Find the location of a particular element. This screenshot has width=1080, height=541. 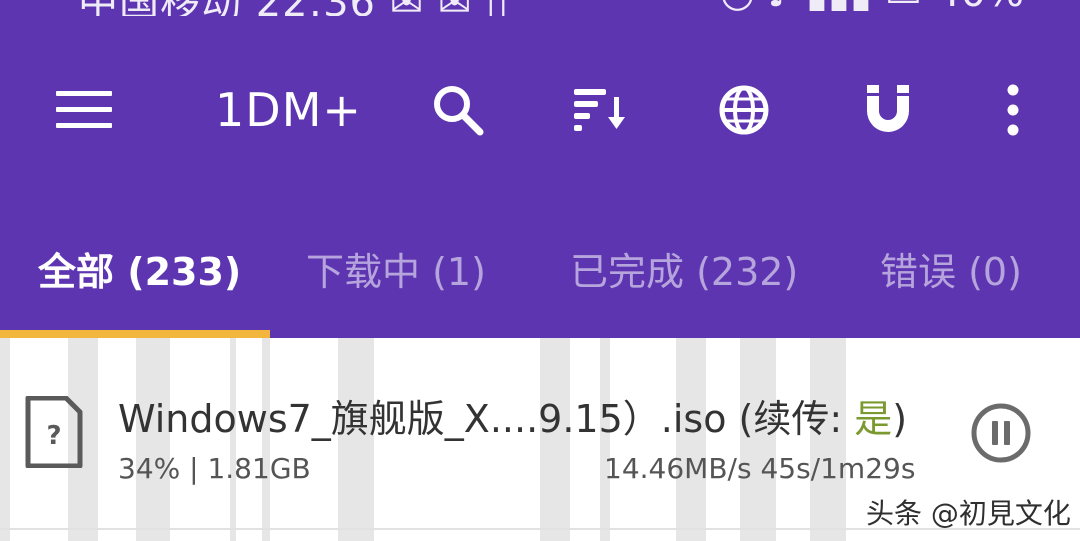

search-icon is located at coordinates (459, 111).